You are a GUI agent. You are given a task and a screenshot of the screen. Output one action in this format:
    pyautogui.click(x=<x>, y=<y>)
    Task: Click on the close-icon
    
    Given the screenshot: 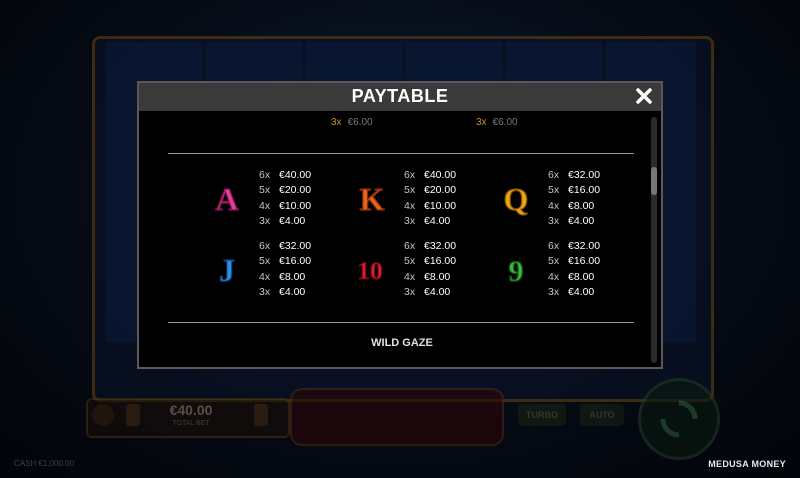 What is the action you would take?
    pyautogui.click(x=644, y=96)
    